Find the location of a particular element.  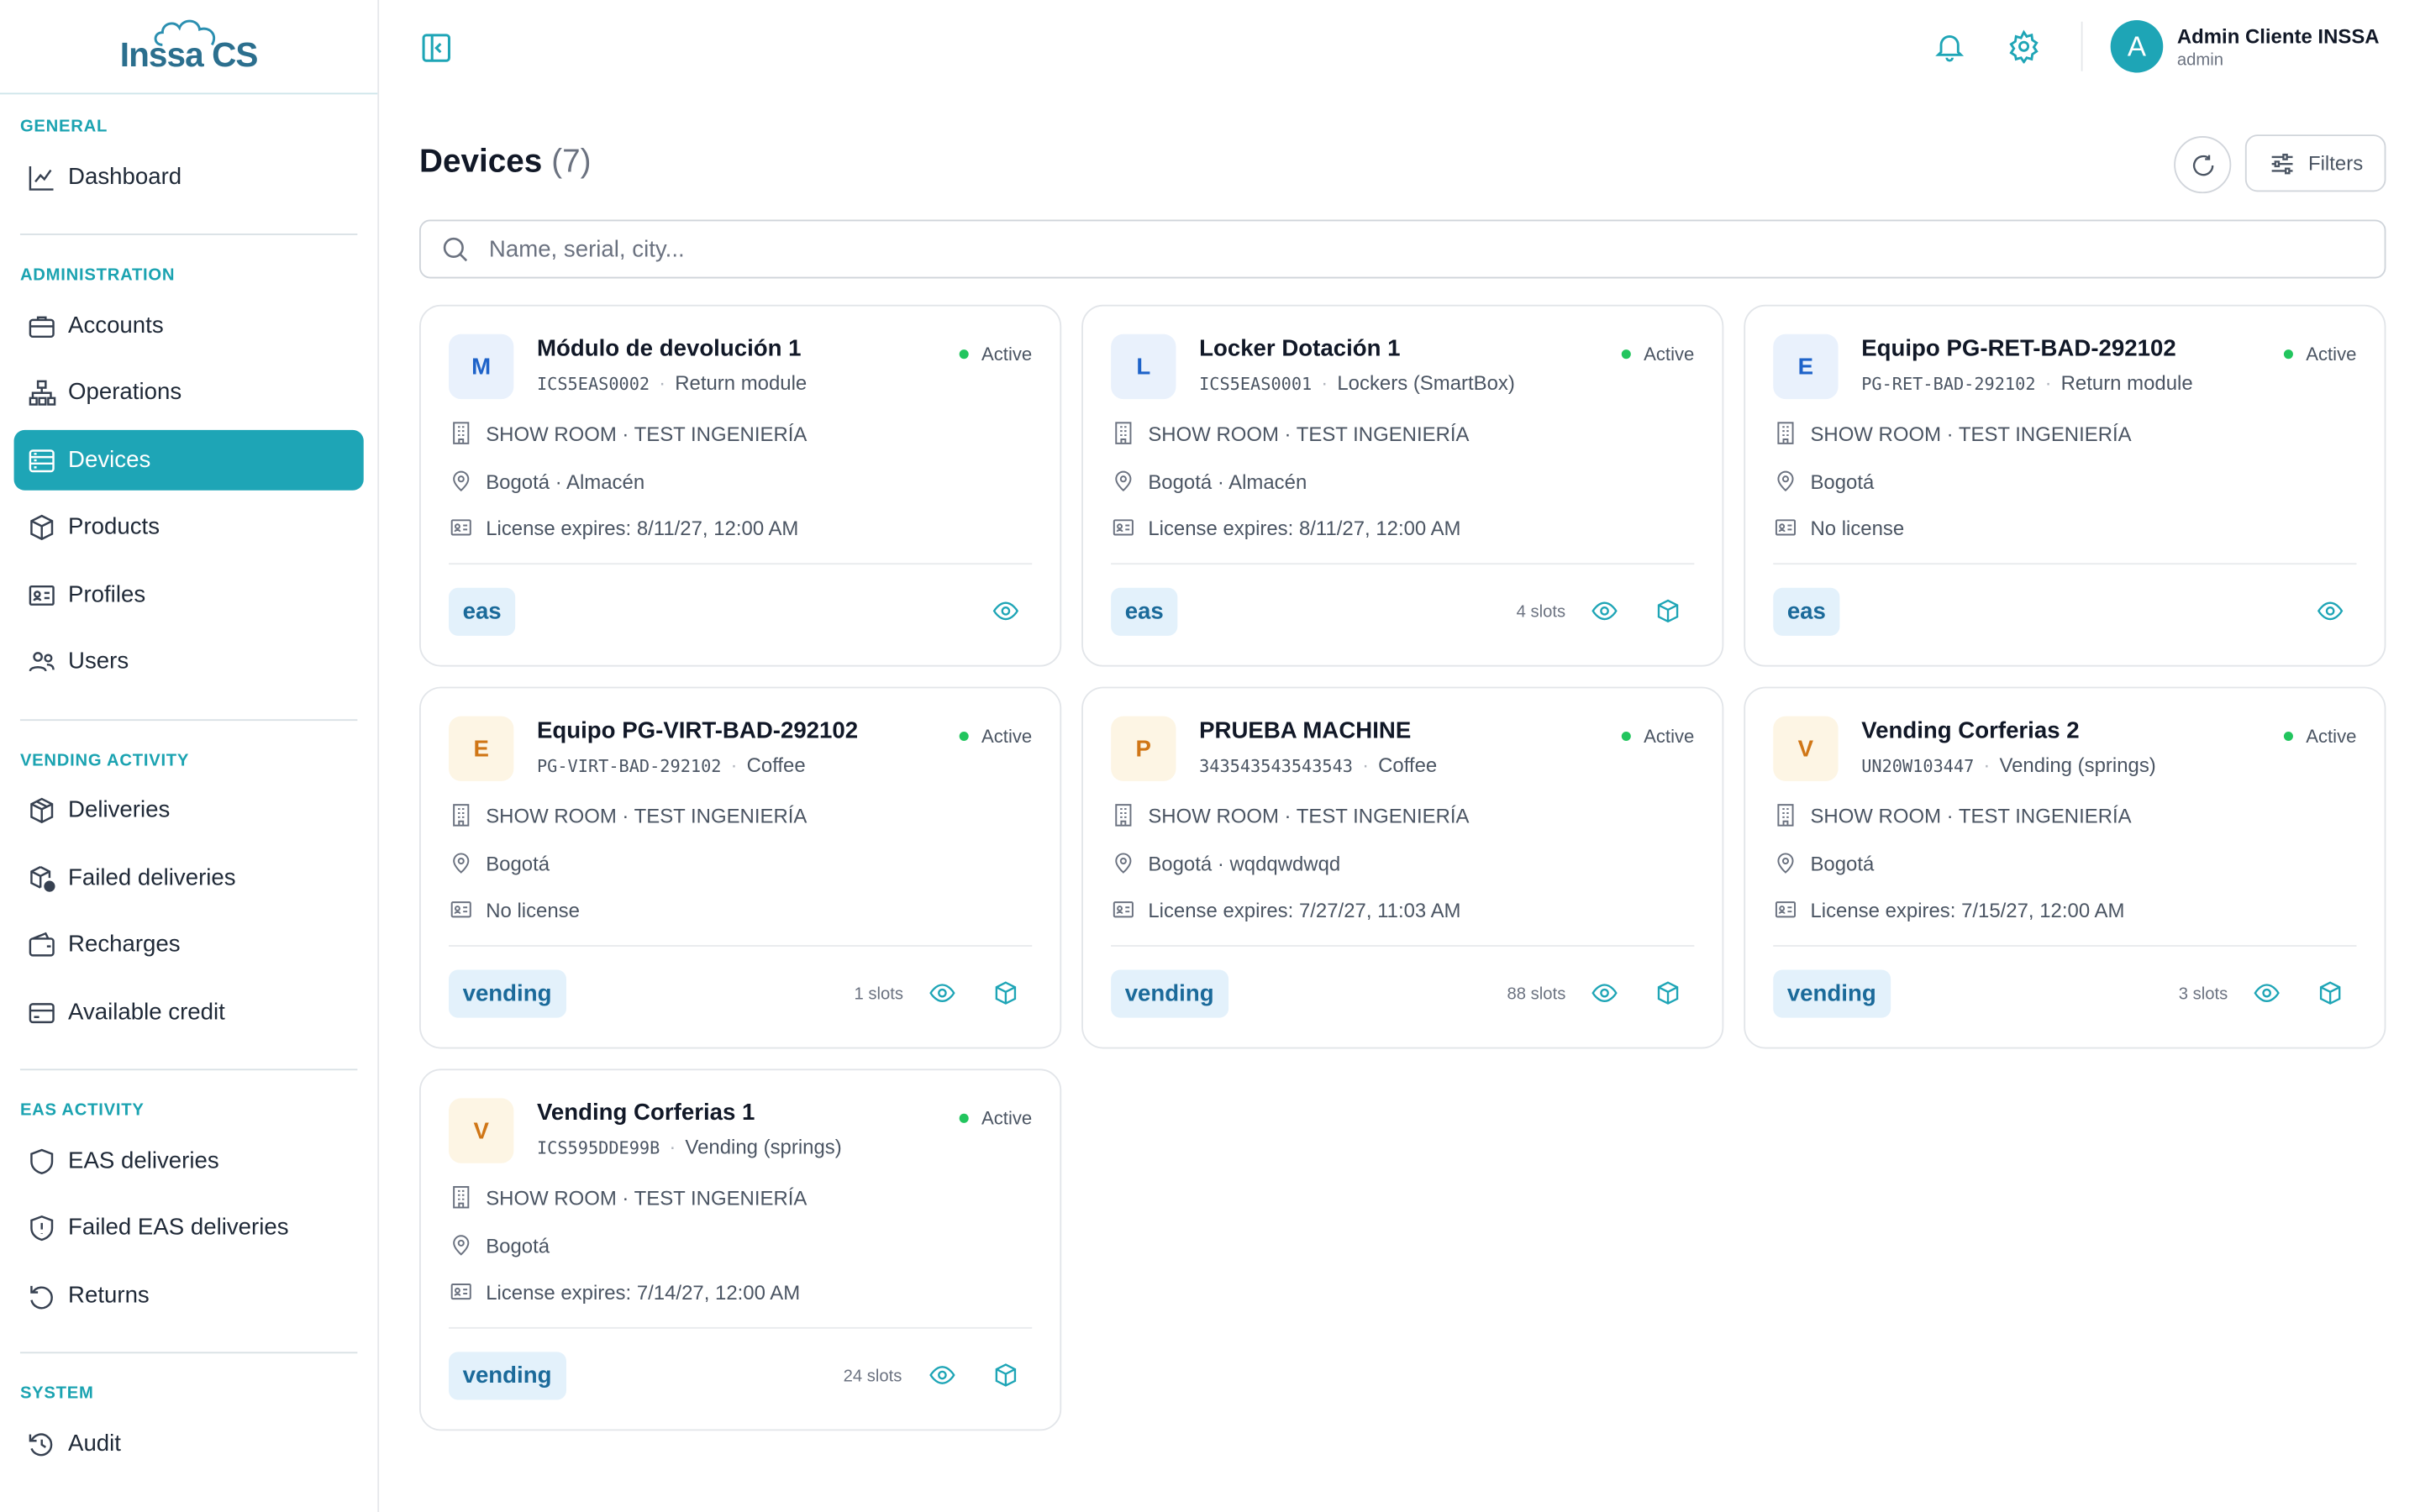

package-icon is located at coordinates (42, 809).